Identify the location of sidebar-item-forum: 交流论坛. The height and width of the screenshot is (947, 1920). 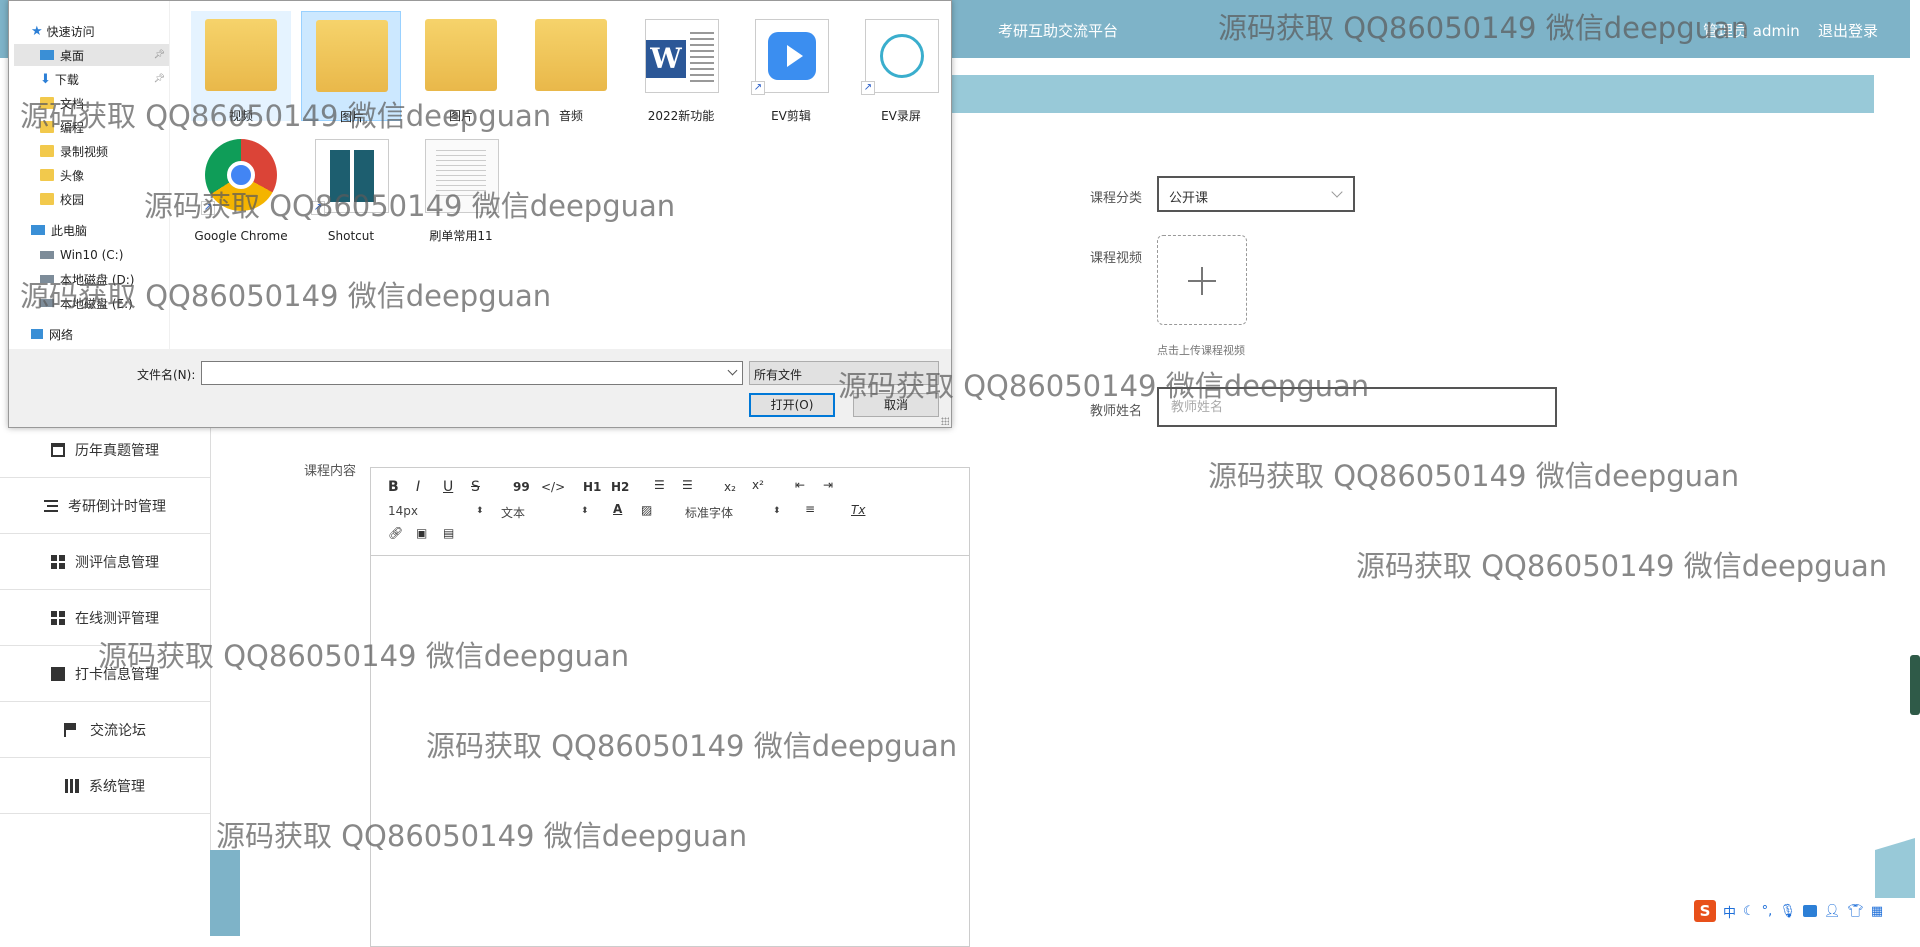
(105, 730).